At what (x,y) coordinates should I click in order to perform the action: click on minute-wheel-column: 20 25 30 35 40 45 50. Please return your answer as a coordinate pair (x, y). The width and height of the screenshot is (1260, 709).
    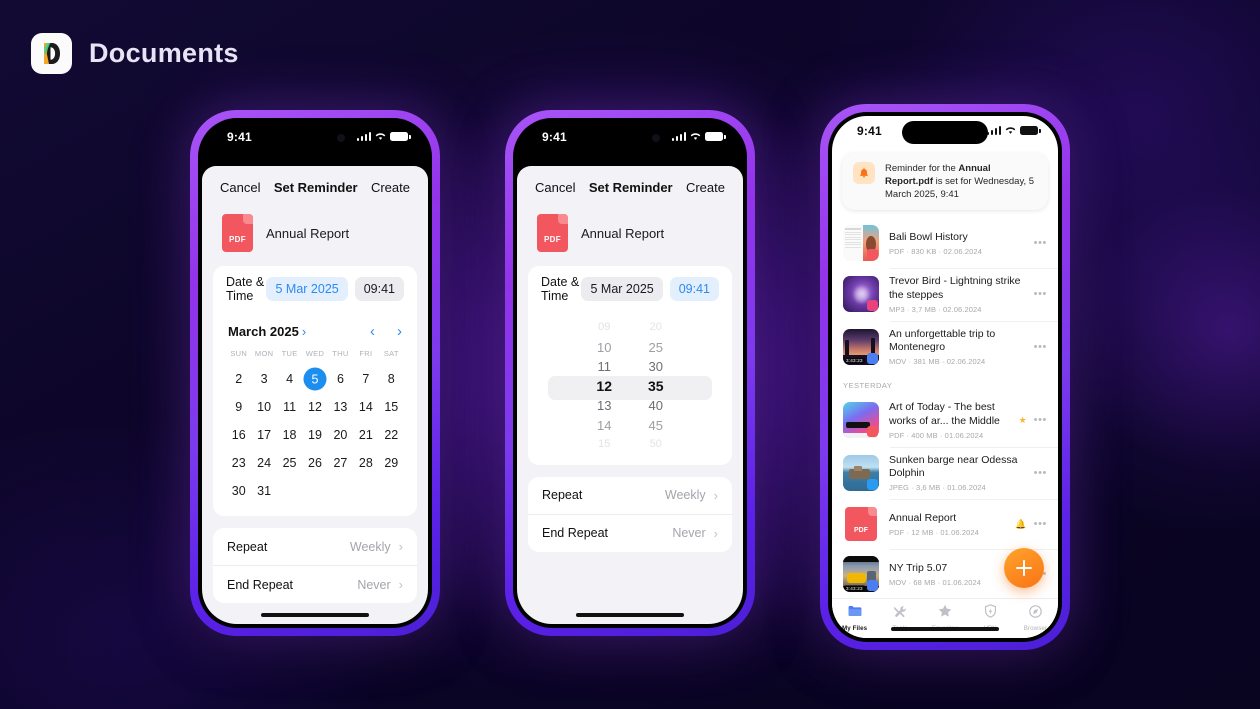
    Looking at the image, I should click on (656, 386).